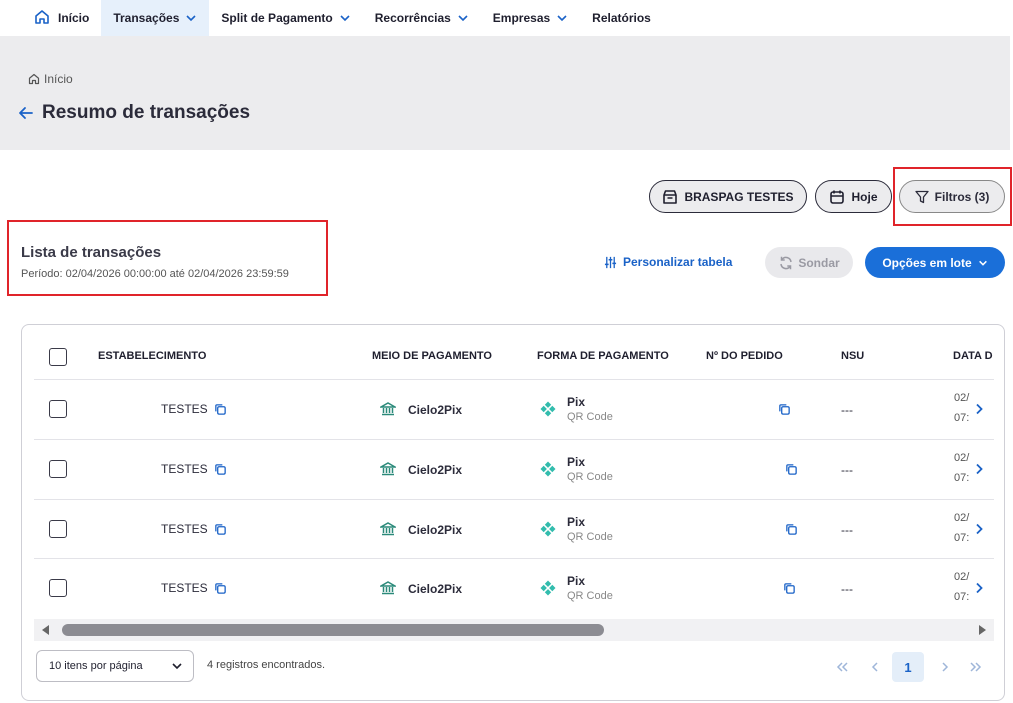  I want to click on merchant-button: BRASPAG TESTES, so click(728, 196).